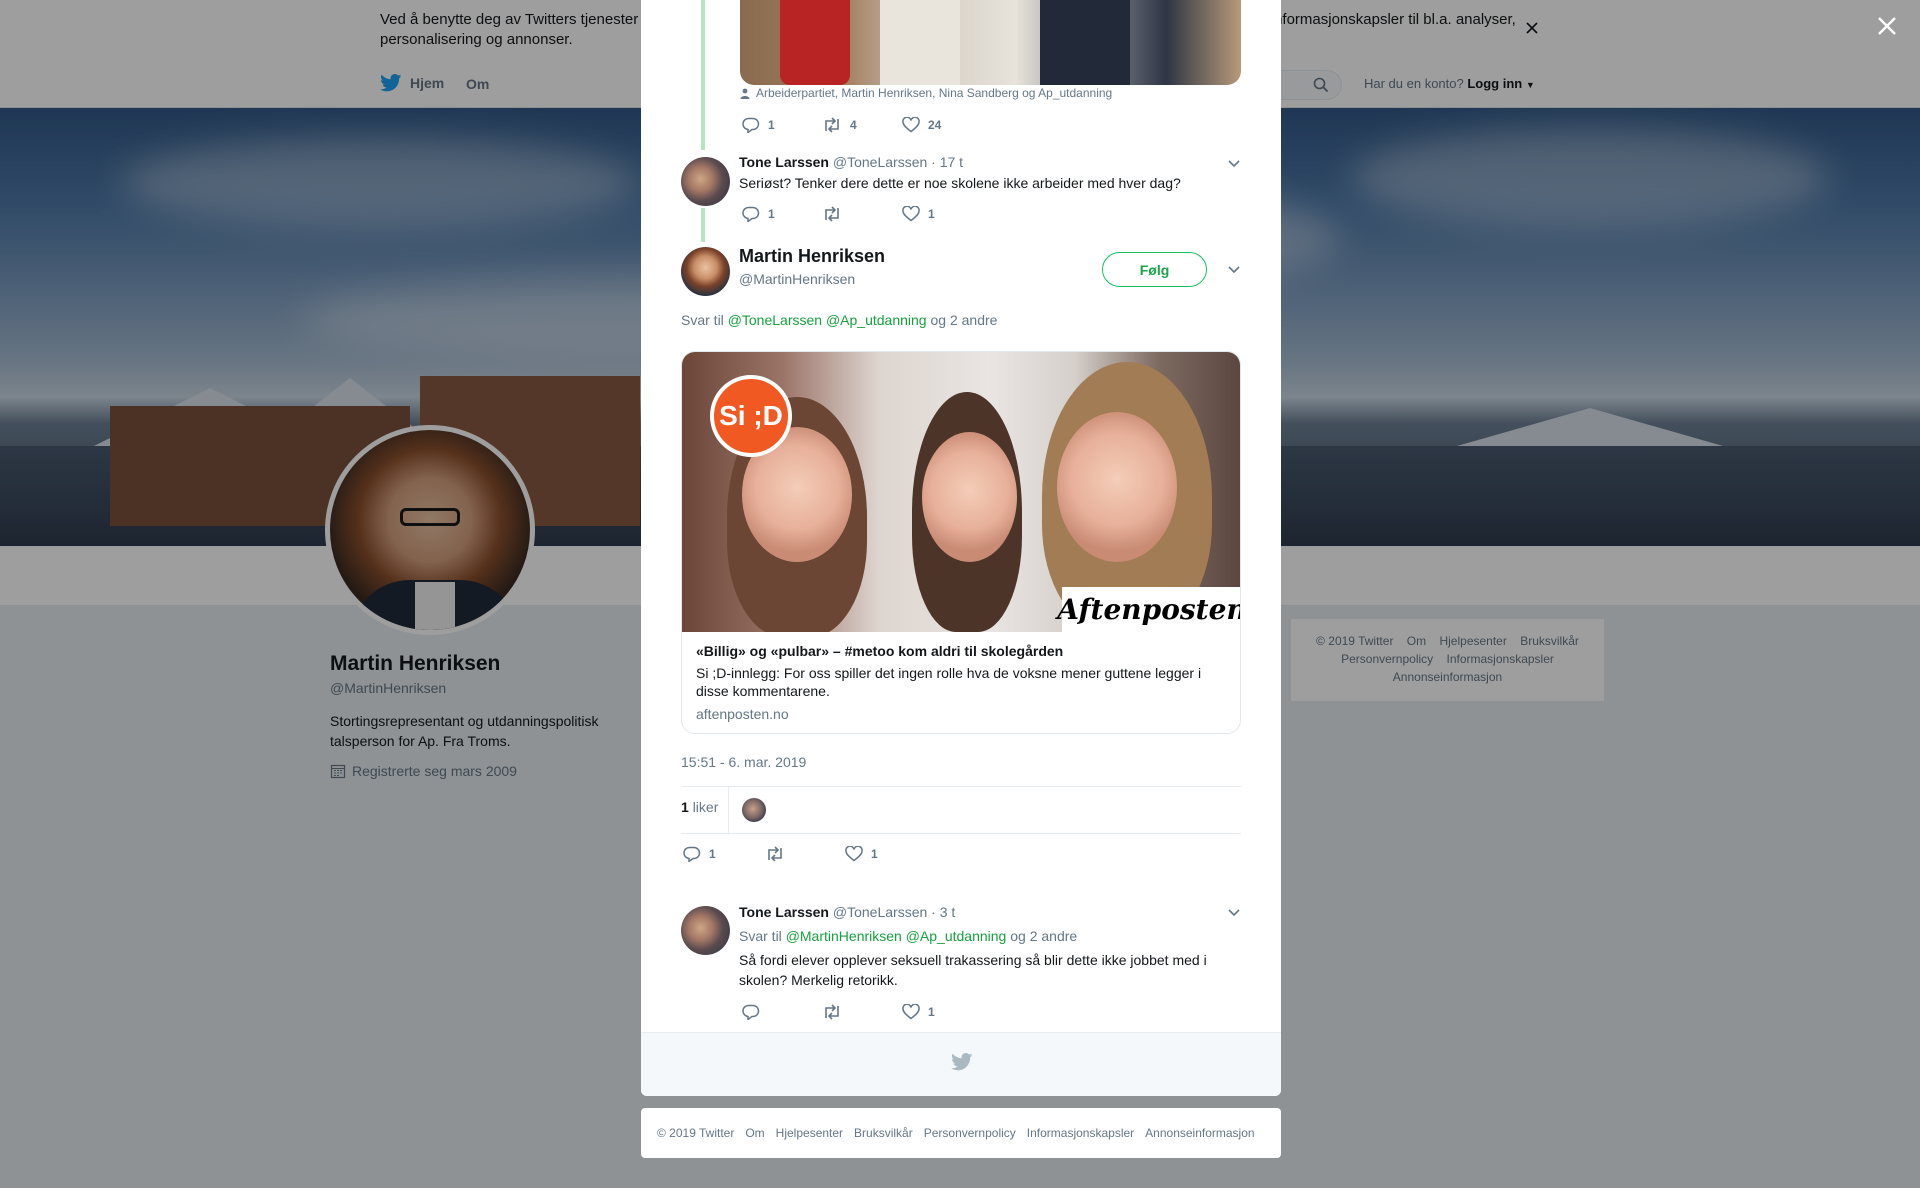 Image resolution: width=1920 pixels, height=1188 pixels. What do you see at coordinates (943, 912) in the screenshot?
I see `tweet-time: · 3 t` at bounding box center [943, 912].